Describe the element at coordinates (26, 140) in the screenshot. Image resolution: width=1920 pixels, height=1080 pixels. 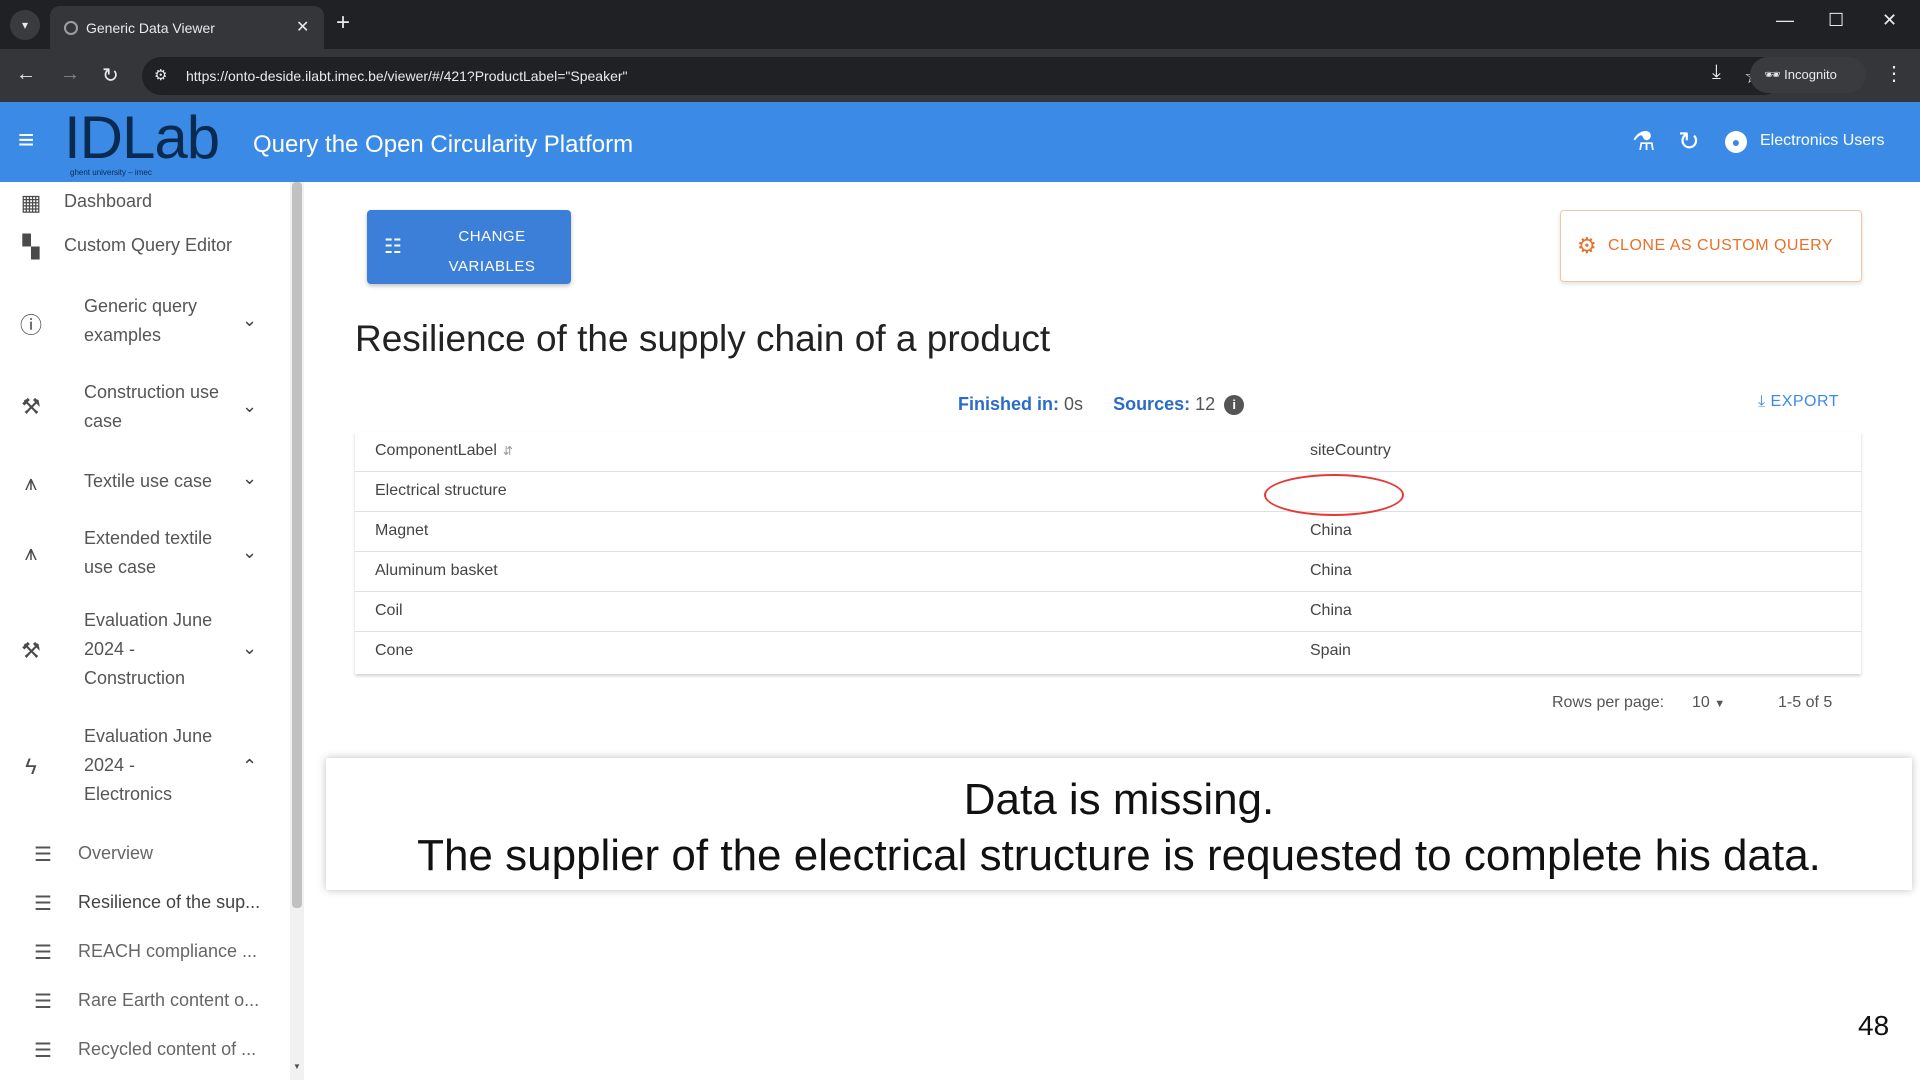
I see `menu-icon: ≡` at that location.